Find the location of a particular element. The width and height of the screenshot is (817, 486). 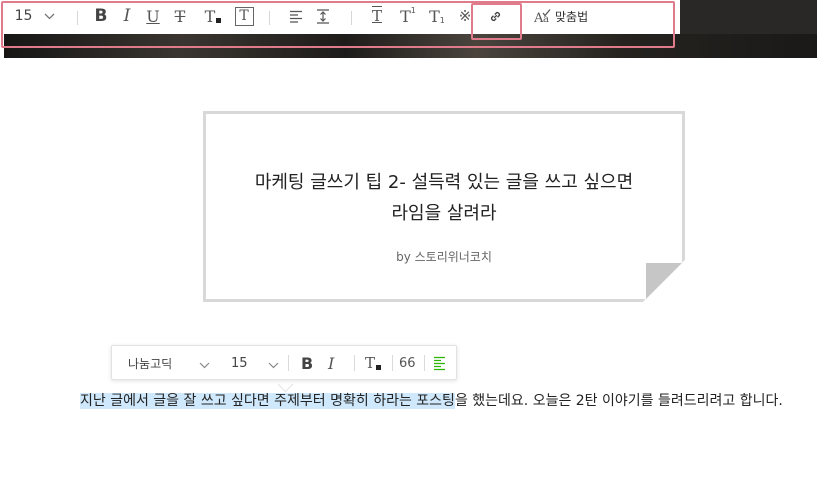

superscript-button: T 1 is located at coordinates (408, 16).